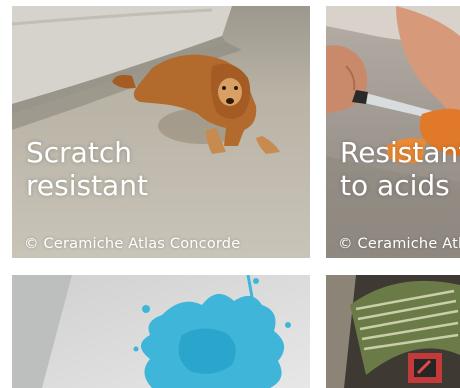 Image resolution: width=460 pixels, height=388 pixels. I want to click on heat-resistant-tile, so click(393, 331).